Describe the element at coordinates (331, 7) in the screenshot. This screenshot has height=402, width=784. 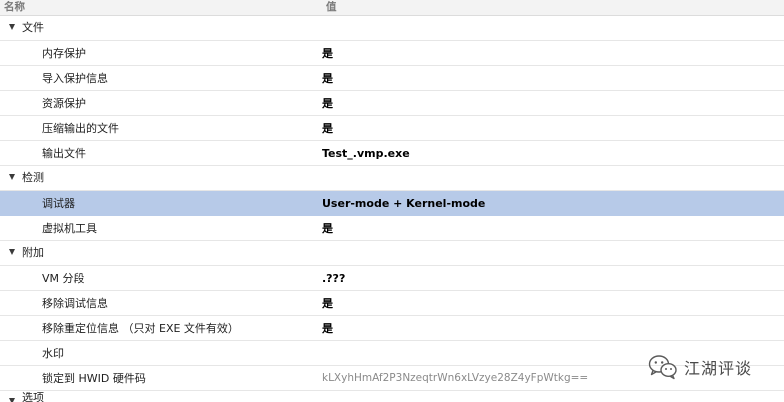
I see `value-column-header: 值` at that location.